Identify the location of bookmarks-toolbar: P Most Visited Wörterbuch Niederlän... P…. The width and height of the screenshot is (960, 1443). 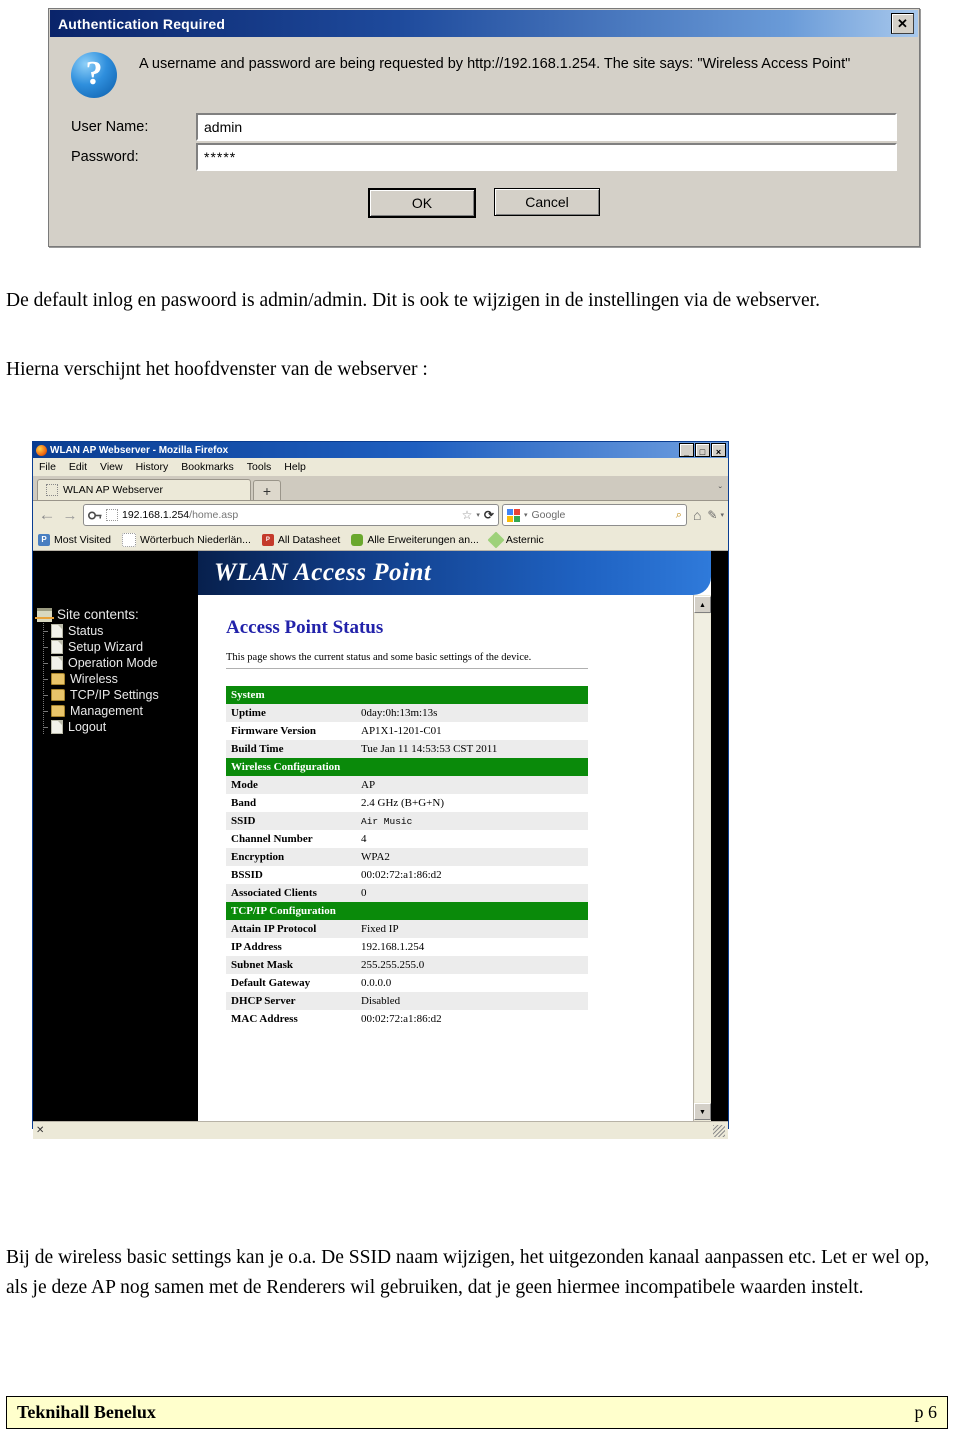
(380, 540).